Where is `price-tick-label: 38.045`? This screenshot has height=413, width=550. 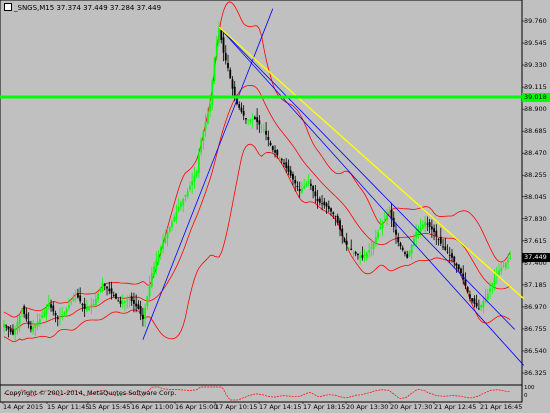 price-tick-label: 38.045 is located at coordinates (535, 196).